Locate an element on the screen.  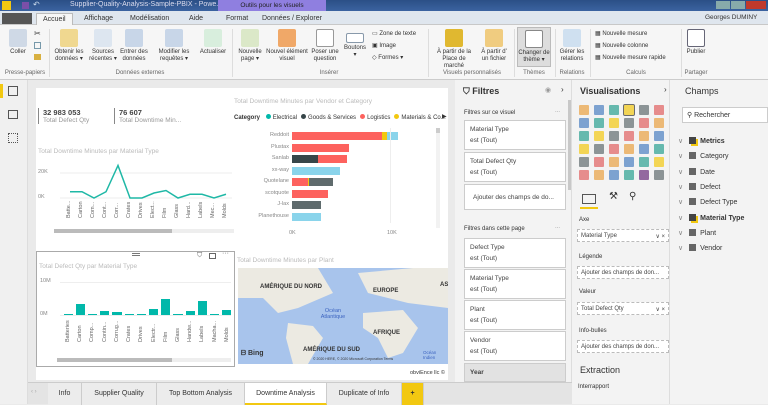
collapse-viz-icon: › is located at coordinates (665, 89).